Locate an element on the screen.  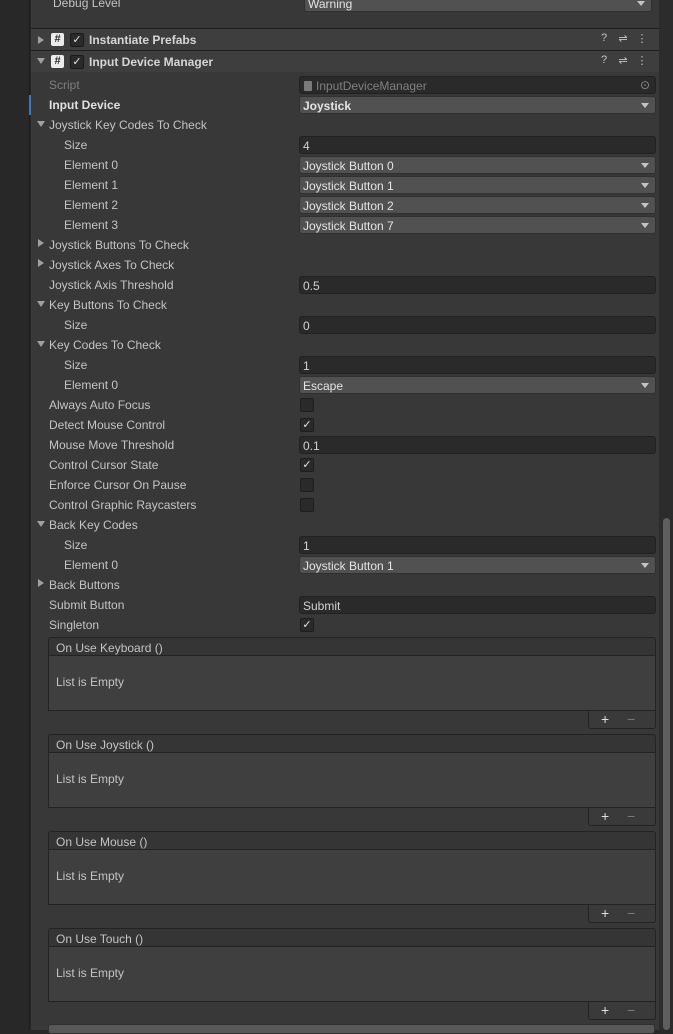
submit-button-value: Submit is located at coordinates (322, 606).